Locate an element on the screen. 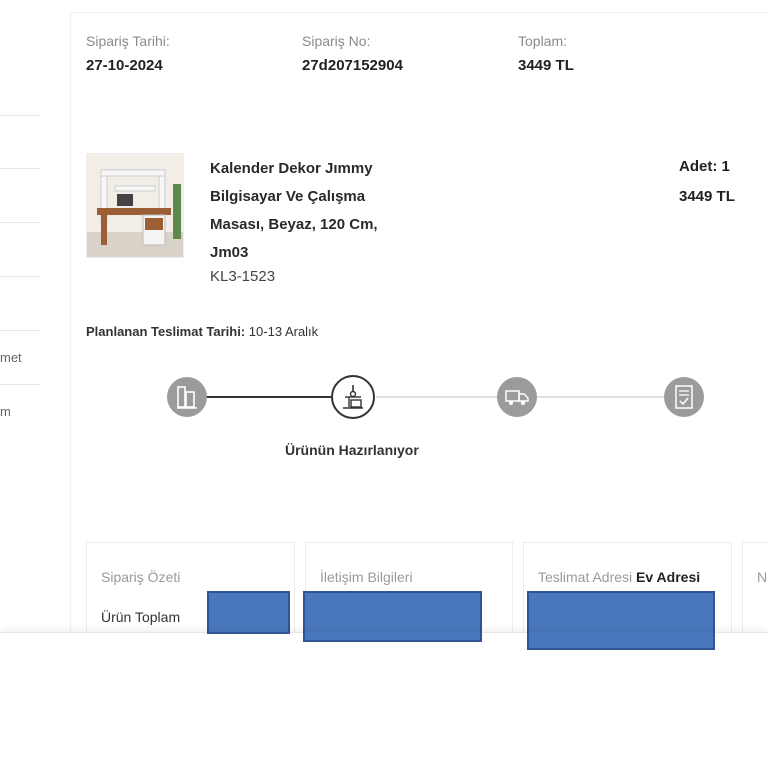  product-sku: KL3-1523 is located at coordinates (243, 276).